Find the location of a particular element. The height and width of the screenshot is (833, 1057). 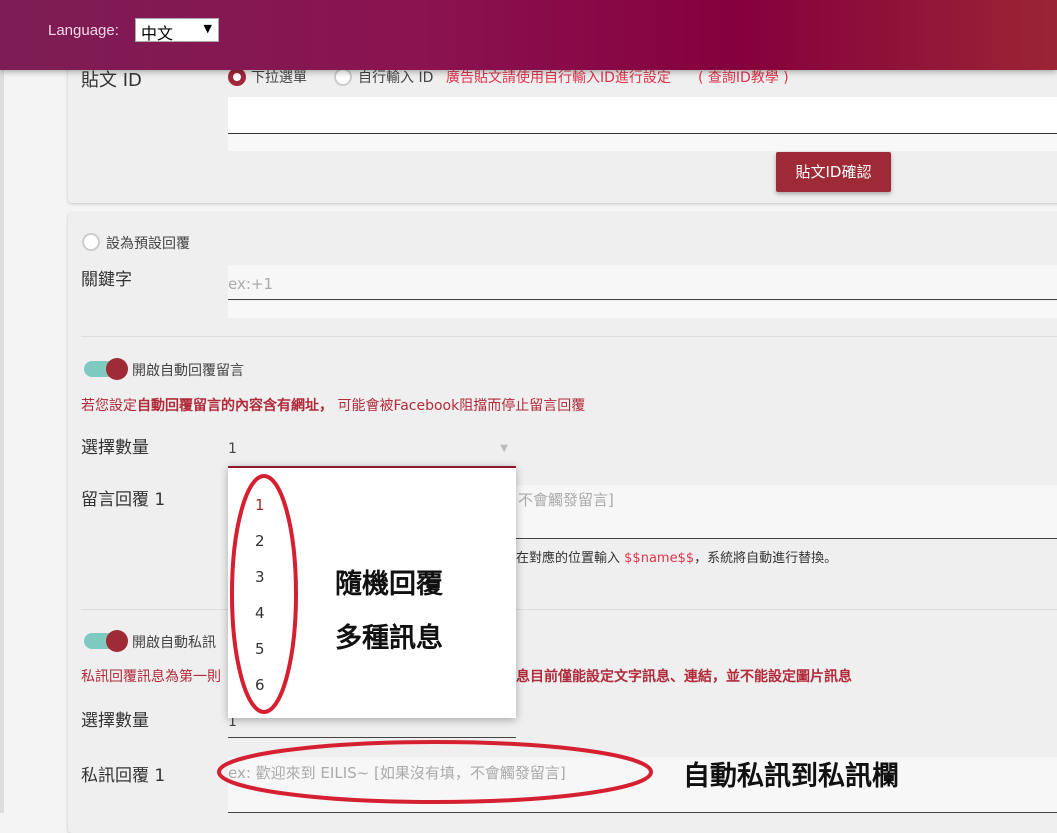

default-reply-radio is located at coordinates (91, 242).